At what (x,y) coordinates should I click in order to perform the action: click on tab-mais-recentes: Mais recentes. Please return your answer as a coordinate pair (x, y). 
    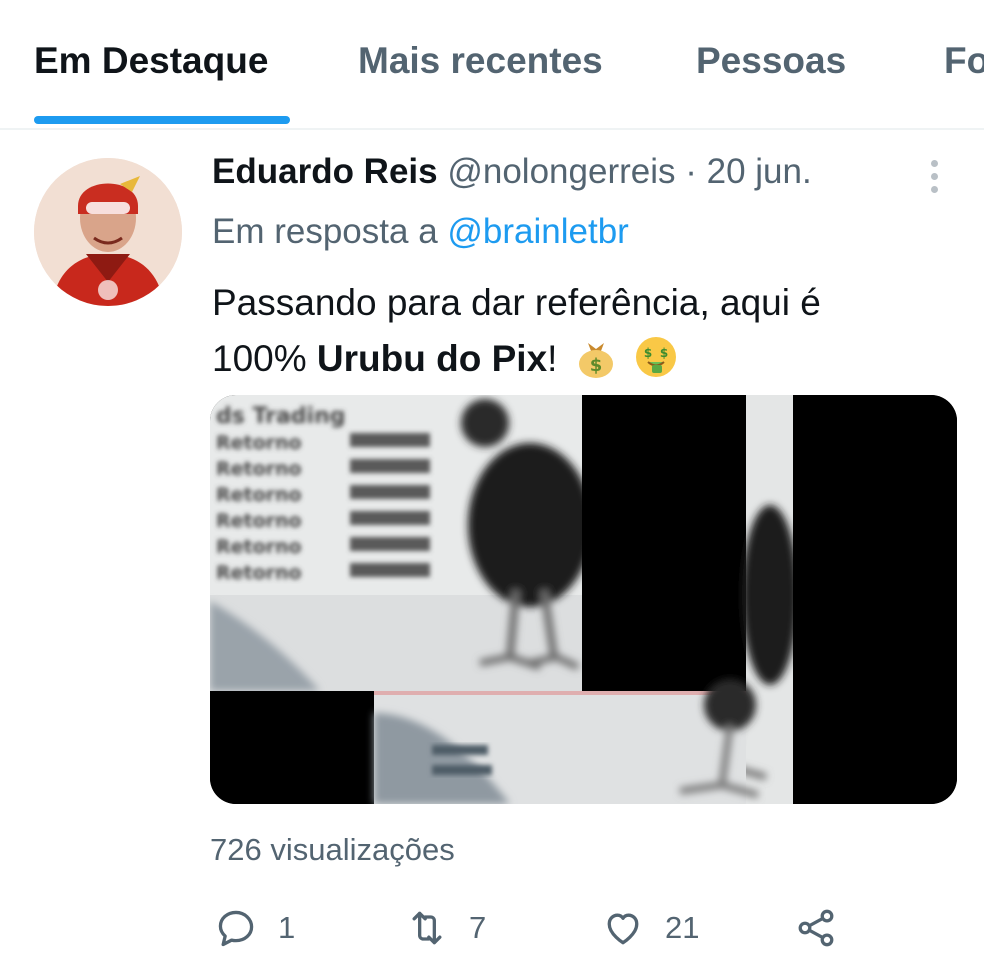
    Looking at the image, I should click on (480, 61).